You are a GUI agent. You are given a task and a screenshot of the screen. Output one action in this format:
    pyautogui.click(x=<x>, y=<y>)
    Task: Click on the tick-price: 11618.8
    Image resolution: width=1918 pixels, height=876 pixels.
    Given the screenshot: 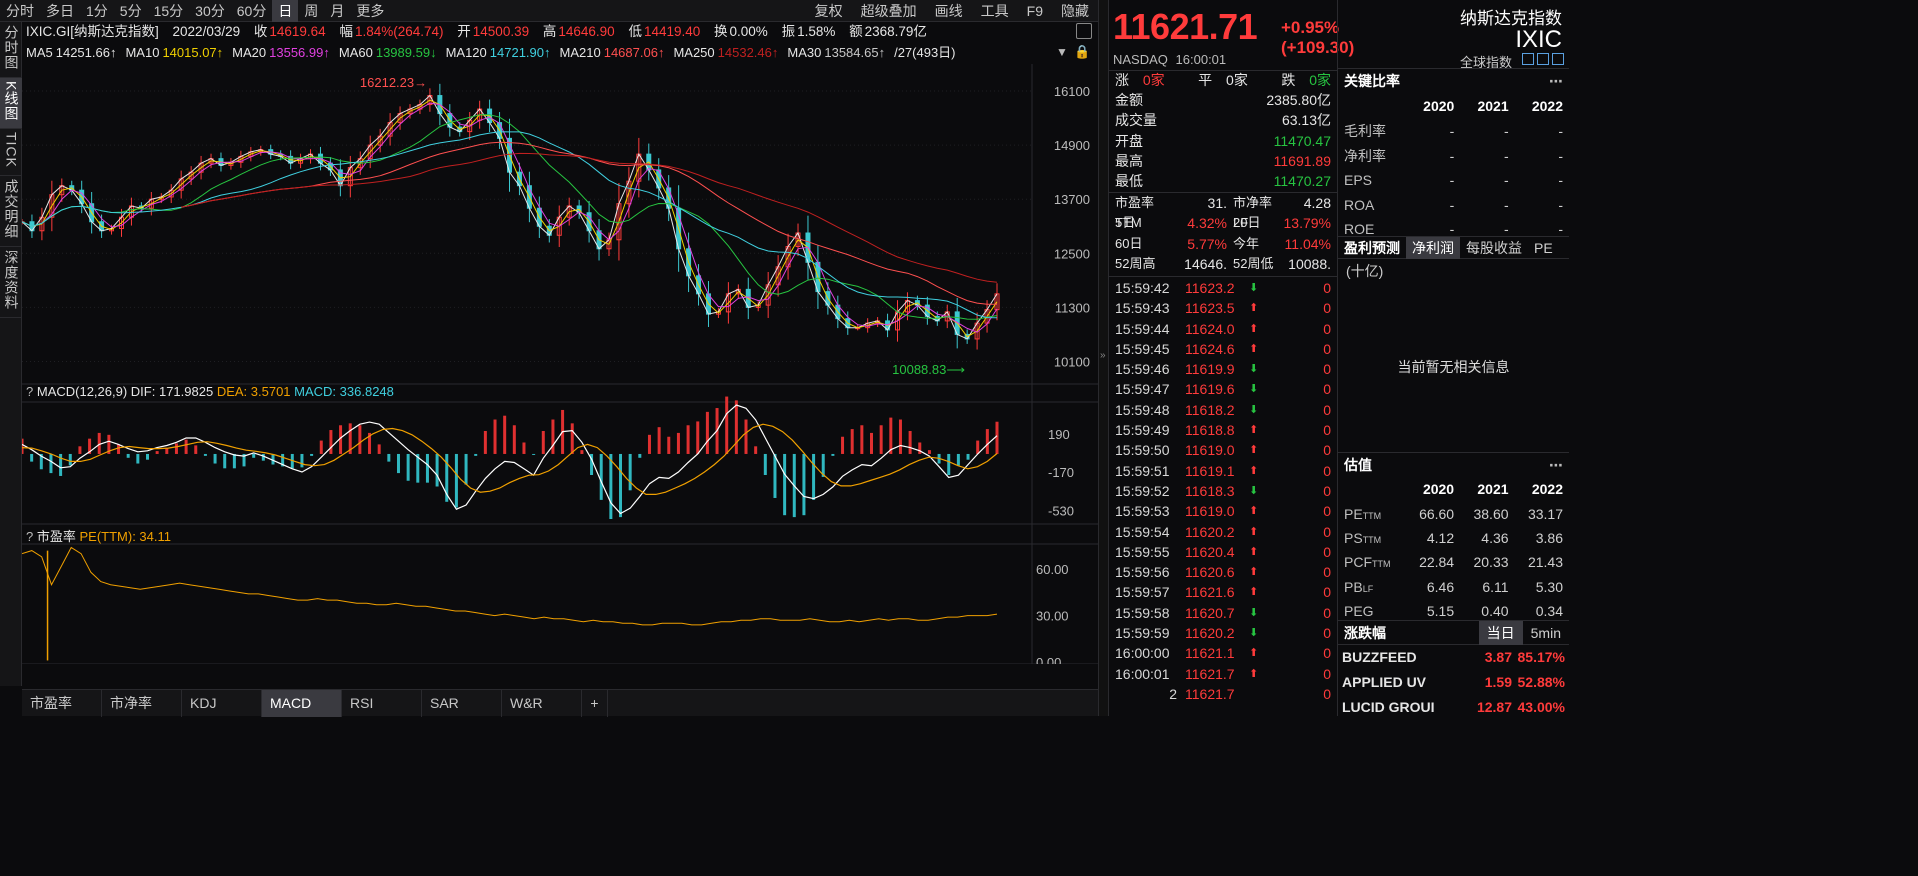 What is the action you would take?
    pyautogui.click(x=1210, y=430)
    